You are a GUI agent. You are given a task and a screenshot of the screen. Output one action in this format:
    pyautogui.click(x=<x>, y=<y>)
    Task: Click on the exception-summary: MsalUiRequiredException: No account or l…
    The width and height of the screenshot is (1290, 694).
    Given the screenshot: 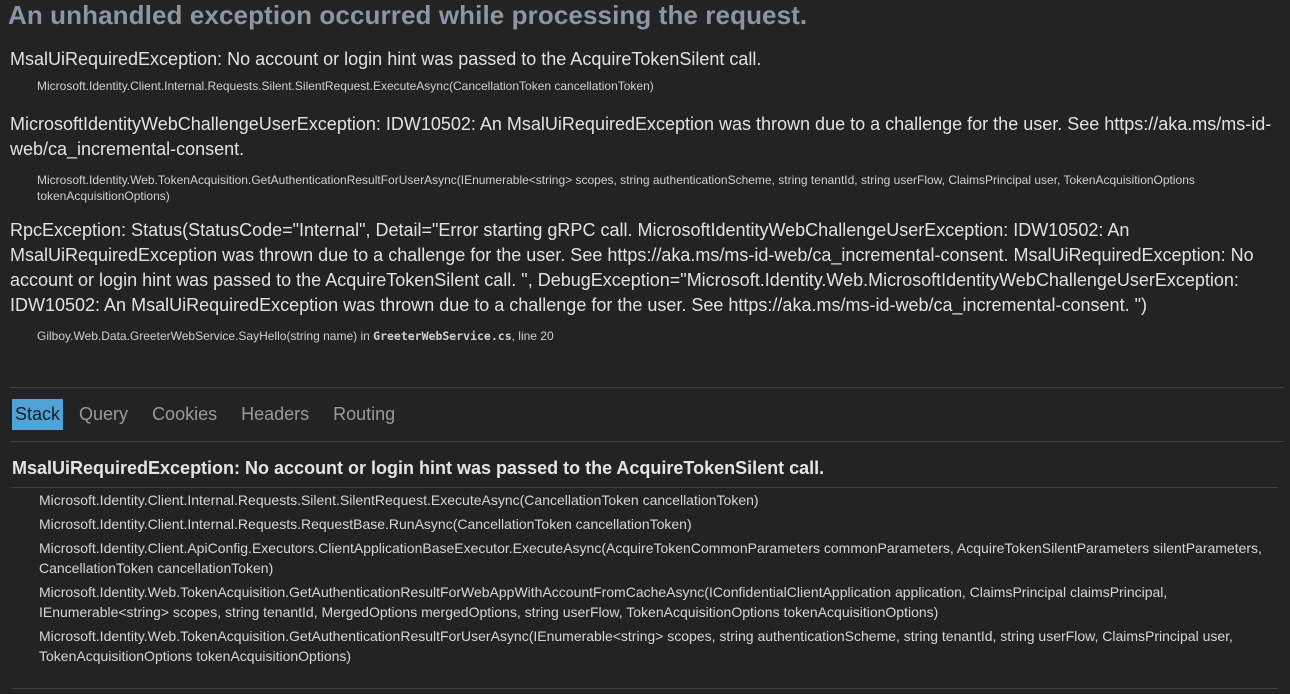 What is the action you would take?
    pyautogui.click(x=645, y=70)
    